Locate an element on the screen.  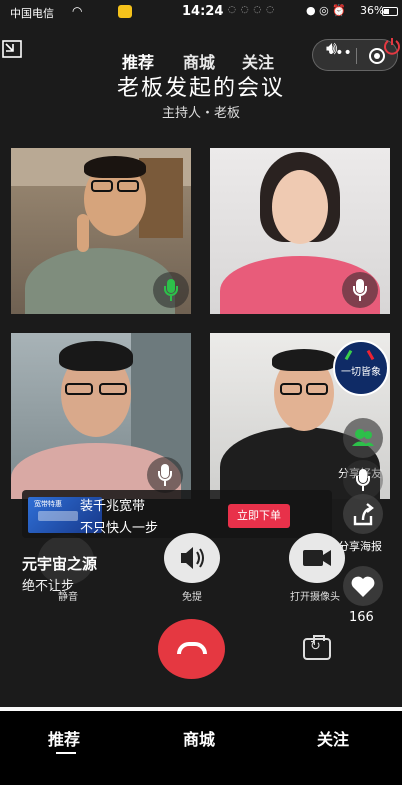
minimize-window-icon is located at coordinates (12, 49).